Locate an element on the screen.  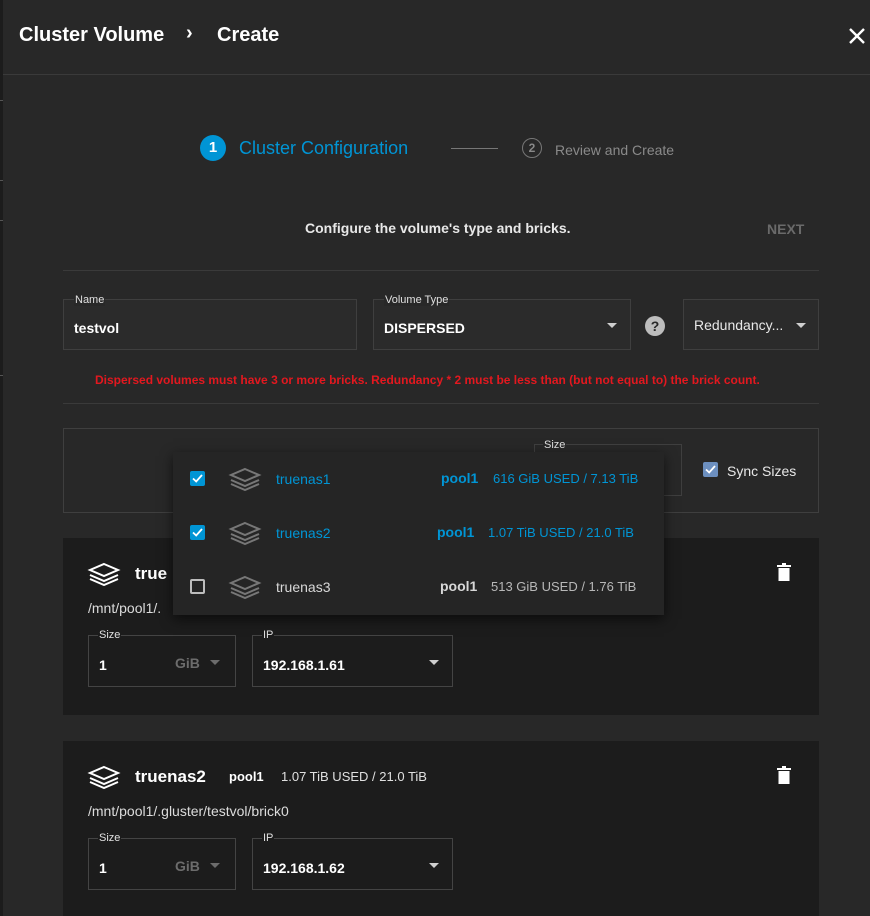
brick-usage: 1.07 TiB USED / 21.0 TiB is located at coordinates (354, 776).